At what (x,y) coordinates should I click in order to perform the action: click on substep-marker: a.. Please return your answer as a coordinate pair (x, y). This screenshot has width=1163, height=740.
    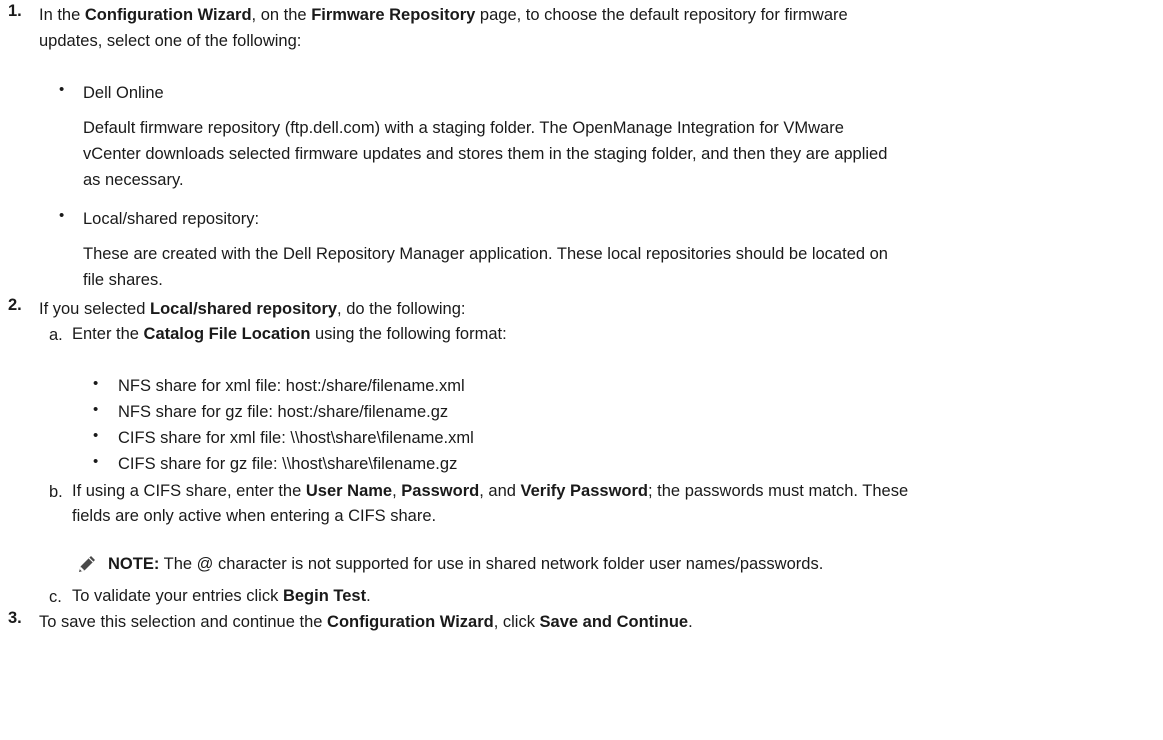
    Looking at the image, I should click on (56, 335).